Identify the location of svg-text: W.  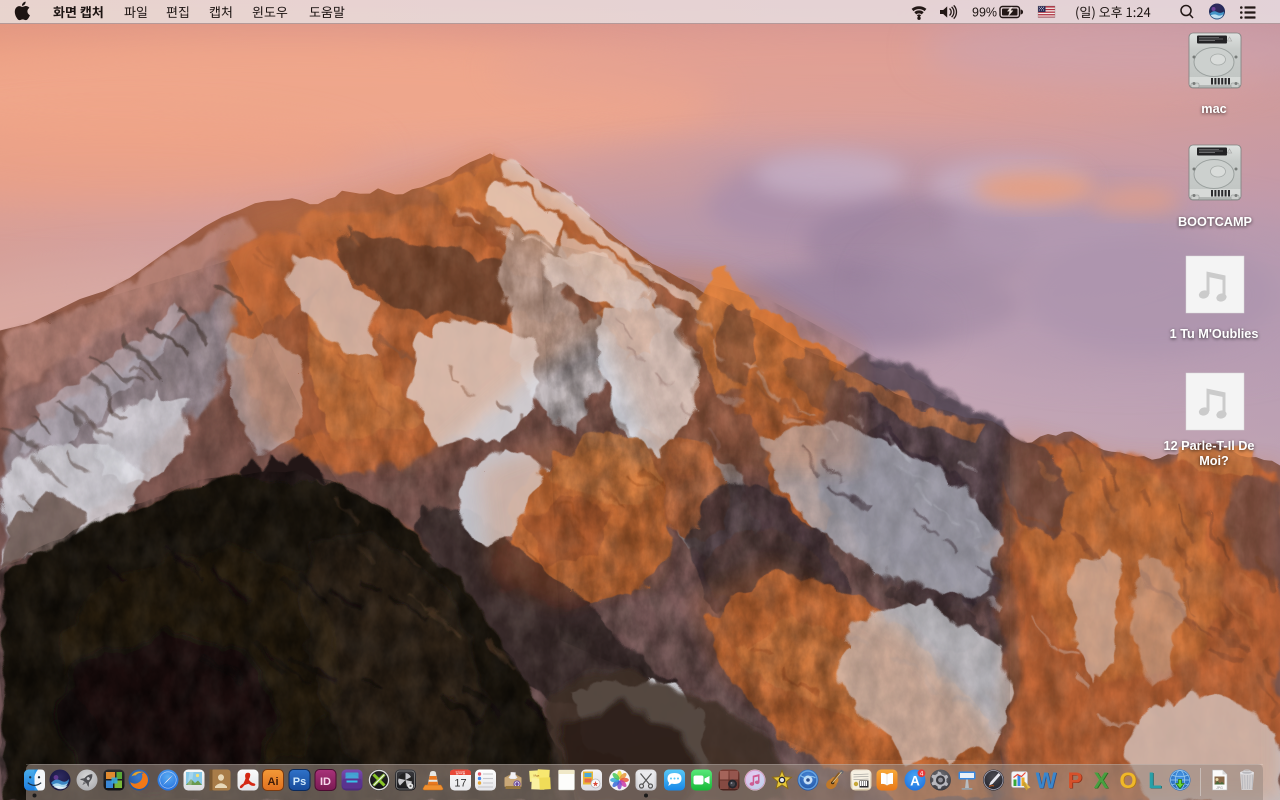
(1046, 780).